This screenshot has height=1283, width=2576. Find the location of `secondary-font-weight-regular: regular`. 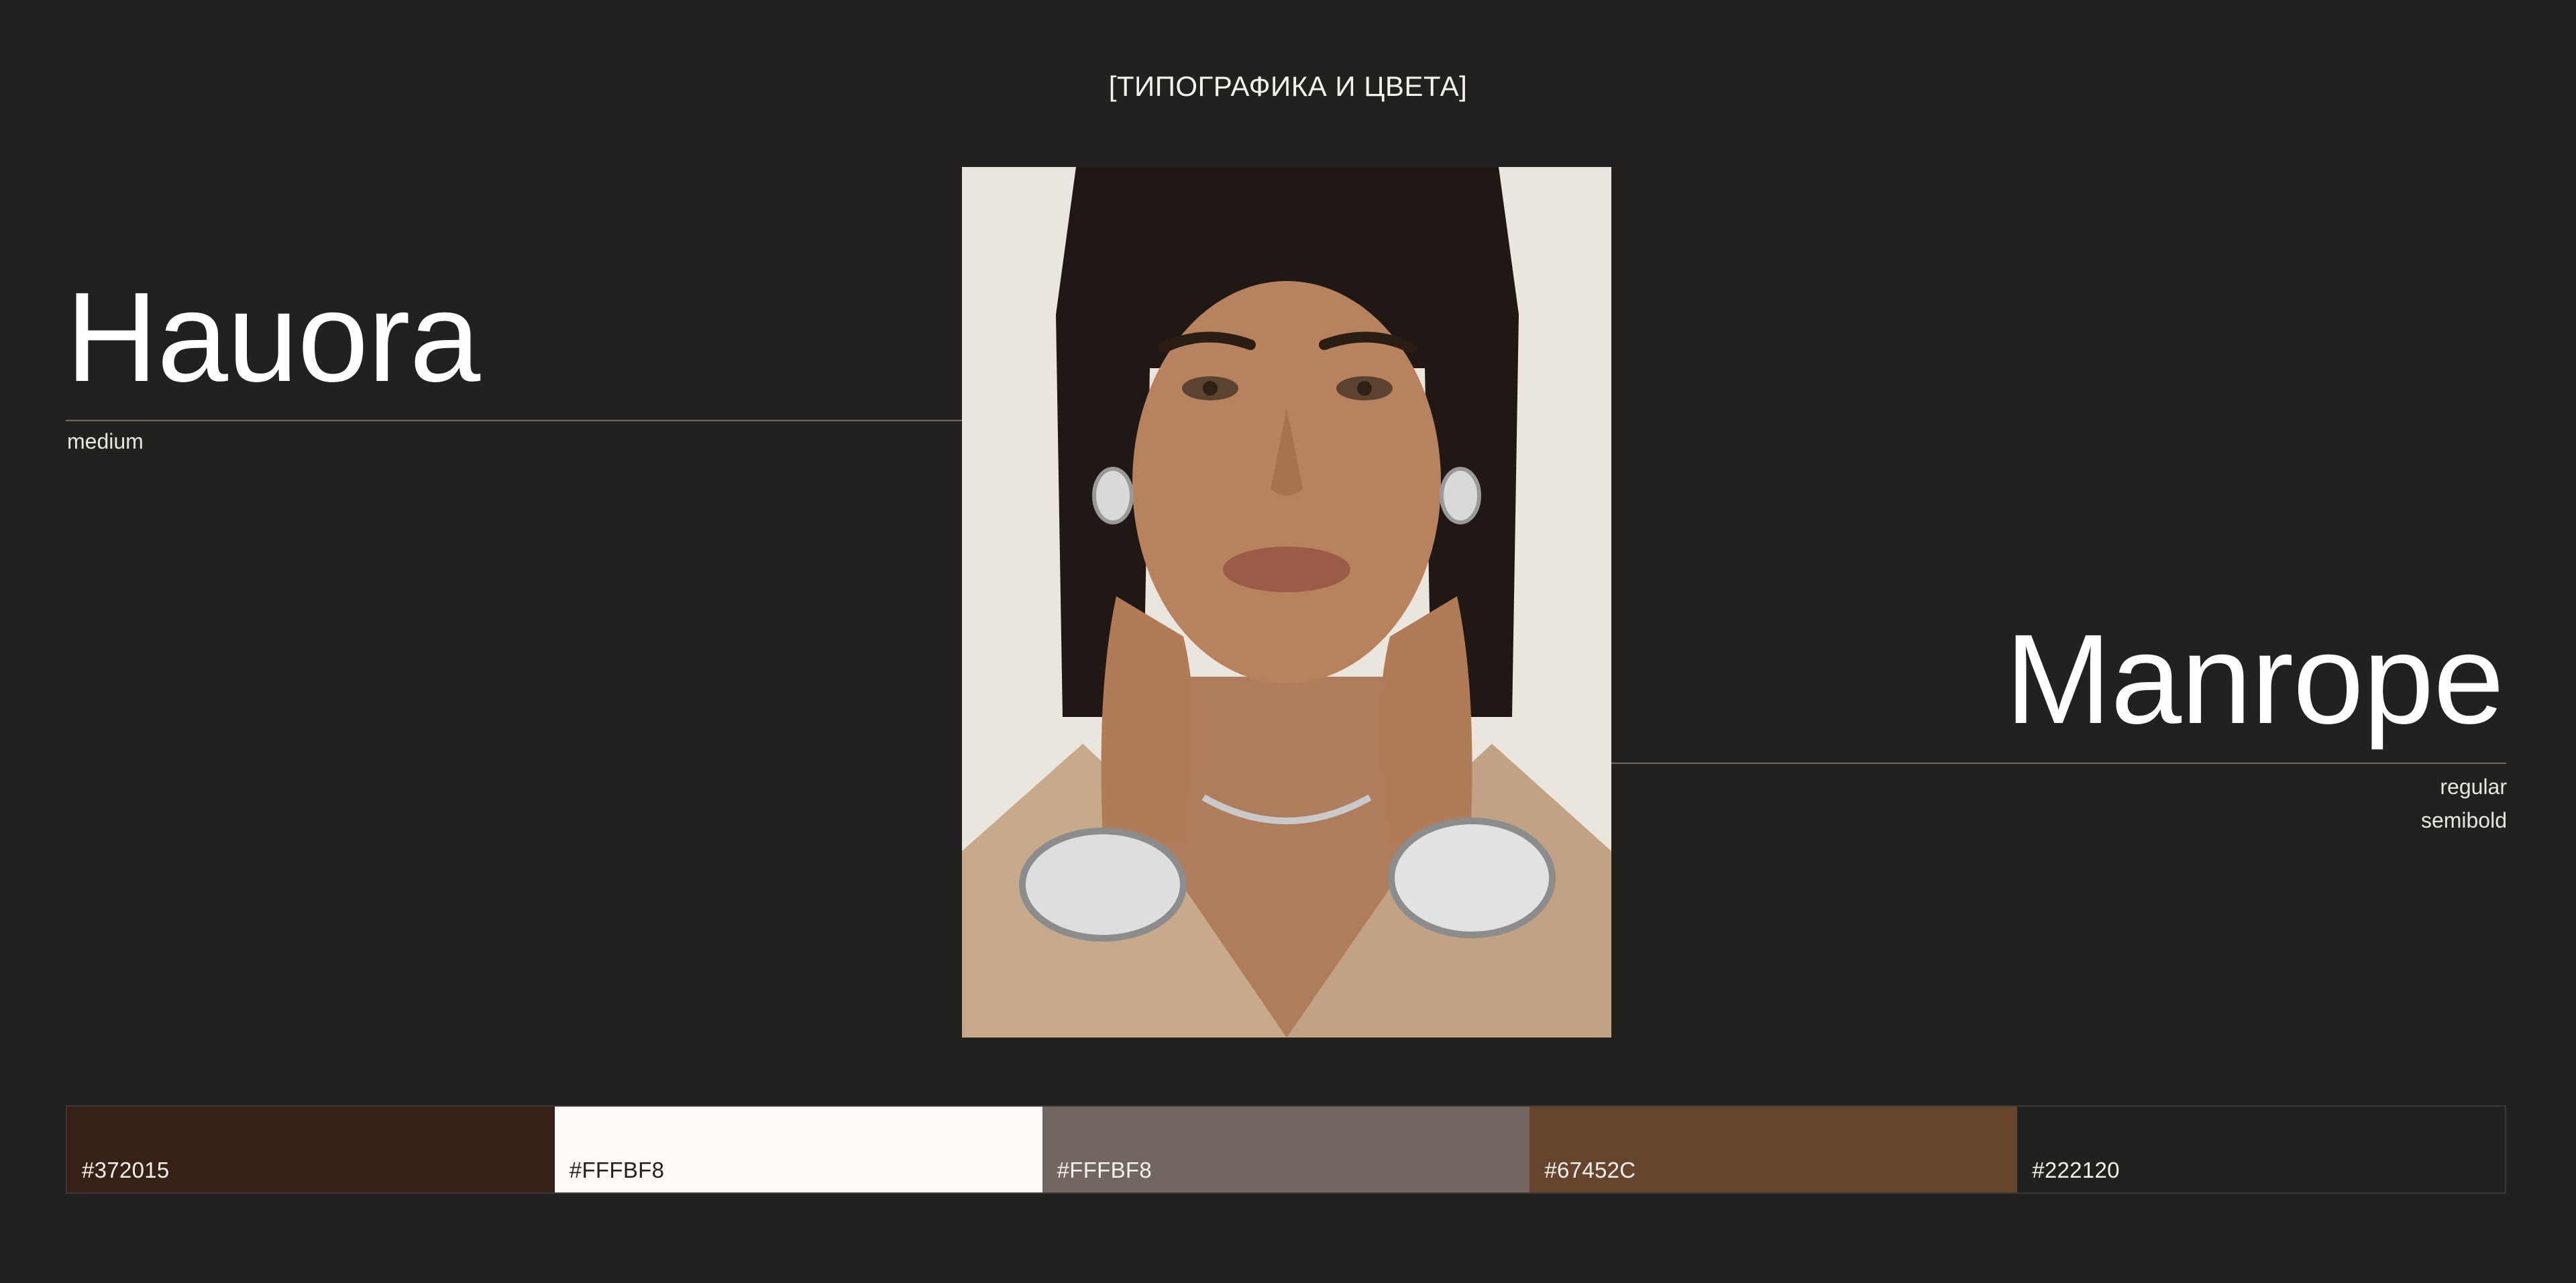

secondary-font-weight-regular: regular is located at coordinates (2473, 787).